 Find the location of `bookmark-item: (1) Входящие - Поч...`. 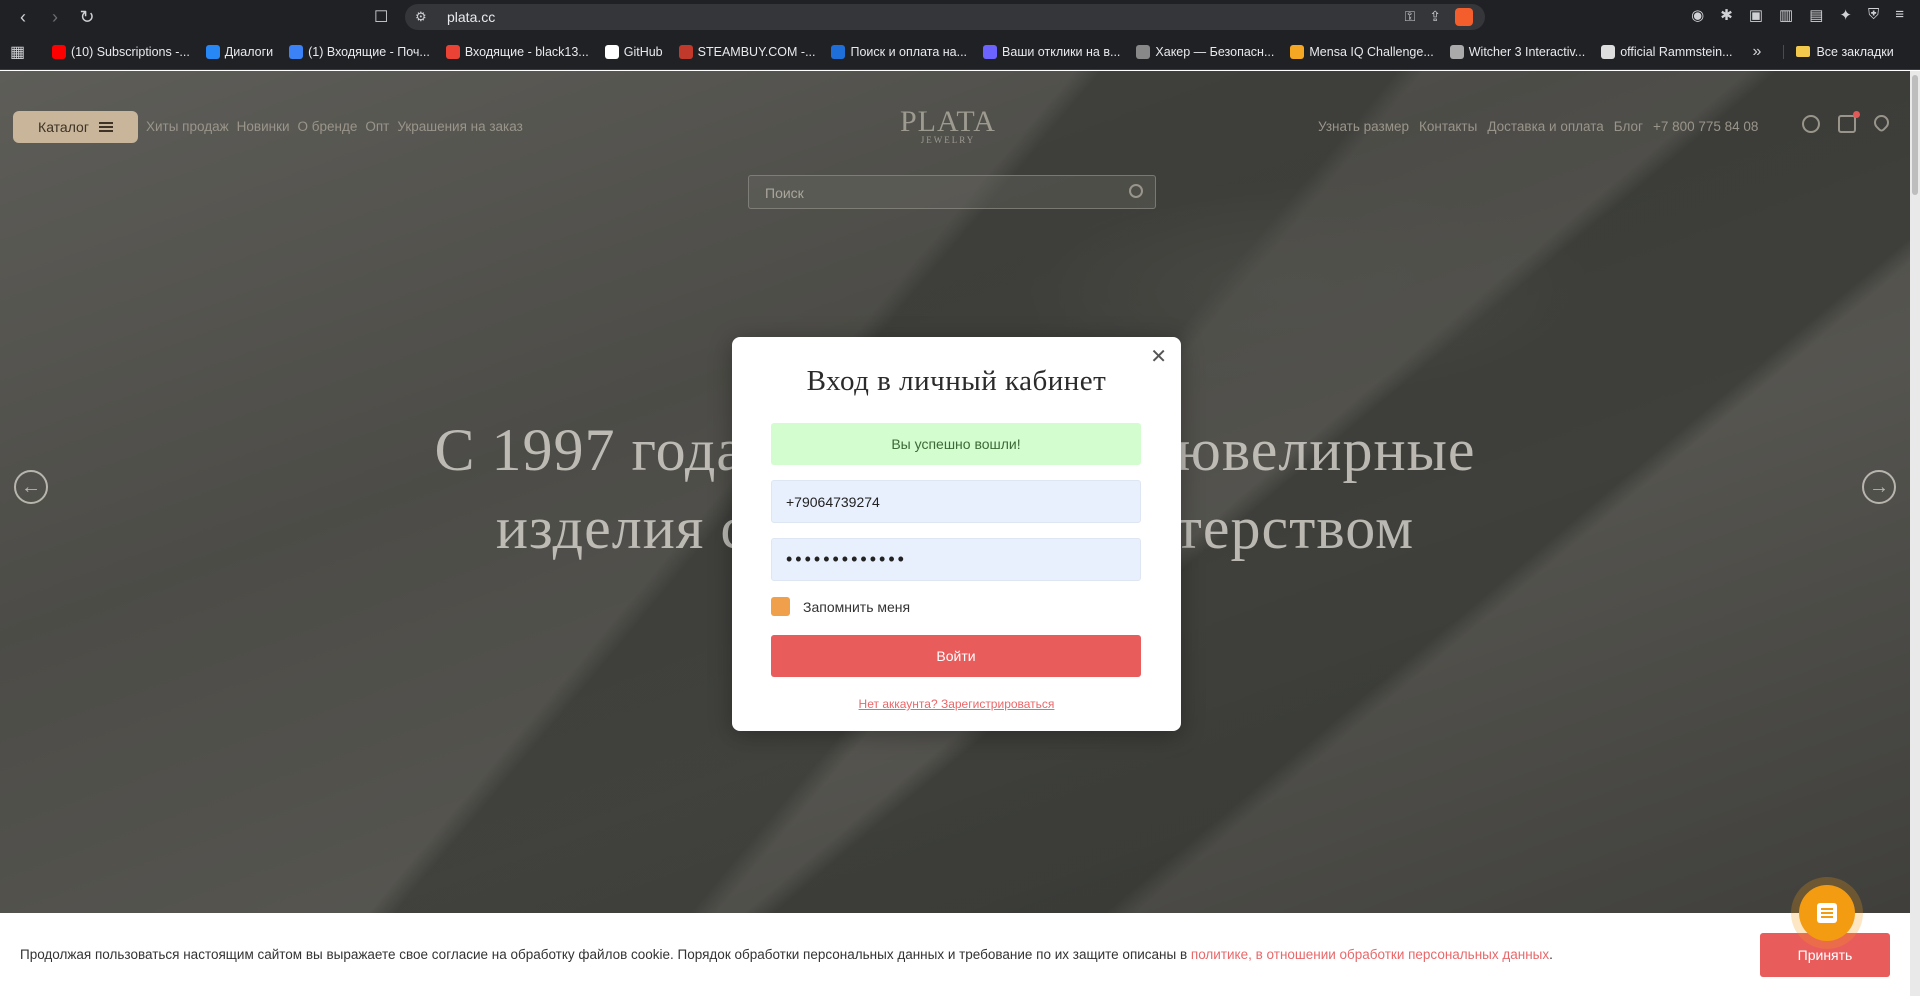

bookmark-item: (1) Входящие - Поч... is located at coordinates (359, 51).